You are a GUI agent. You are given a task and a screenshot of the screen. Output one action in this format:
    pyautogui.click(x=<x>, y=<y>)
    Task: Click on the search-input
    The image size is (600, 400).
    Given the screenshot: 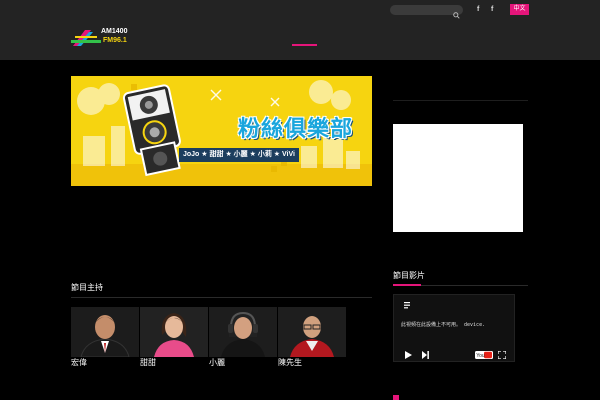 What is the action you would take?
    pyautogui.click(x=420, y=10)
    